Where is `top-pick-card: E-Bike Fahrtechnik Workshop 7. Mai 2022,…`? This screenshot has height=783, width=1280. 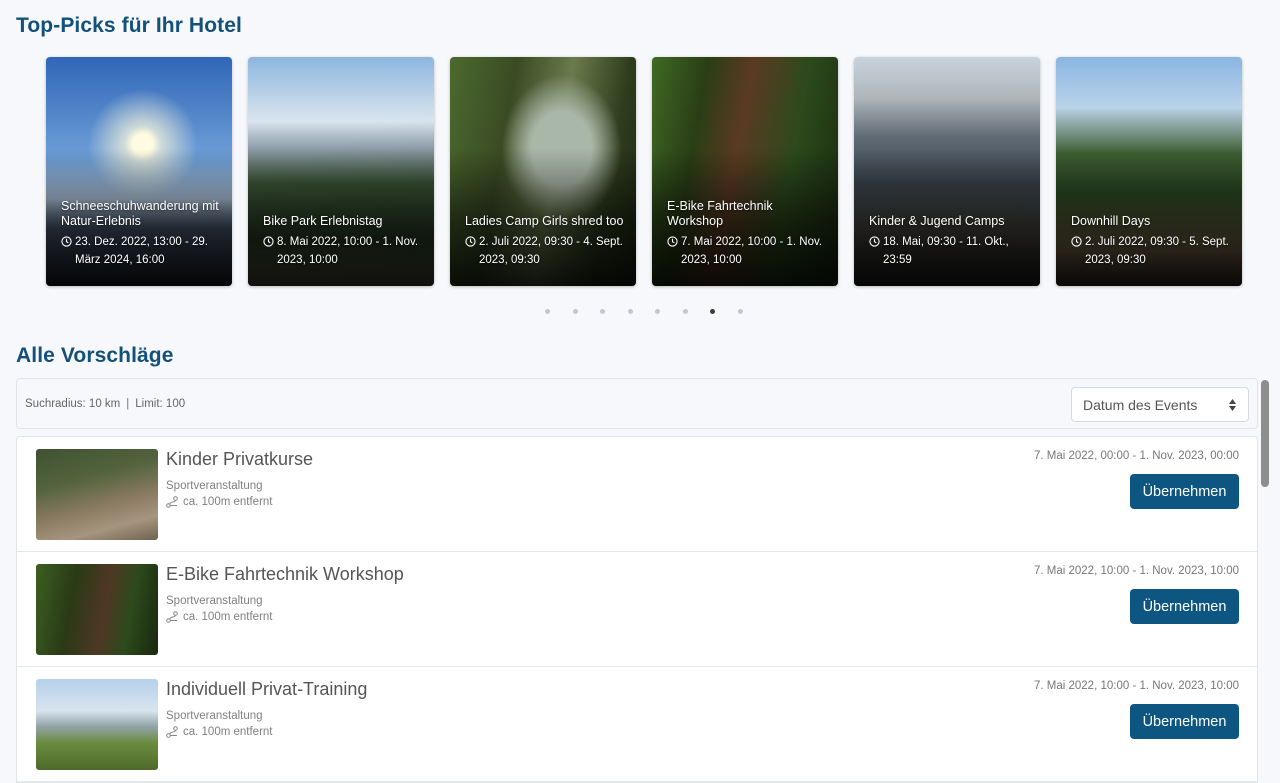
top-pick-card: E-Bike Fahrtechnik Workshop 7. Mai 2022,… is located at coordinates (745, 171).